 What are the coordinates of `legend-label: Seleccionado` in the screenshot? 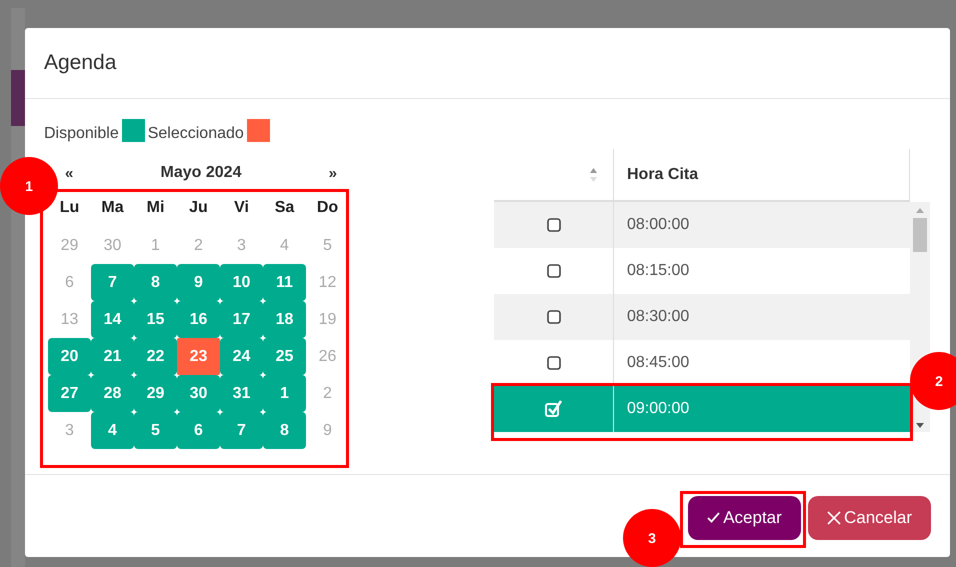 It's located at (196, 134).